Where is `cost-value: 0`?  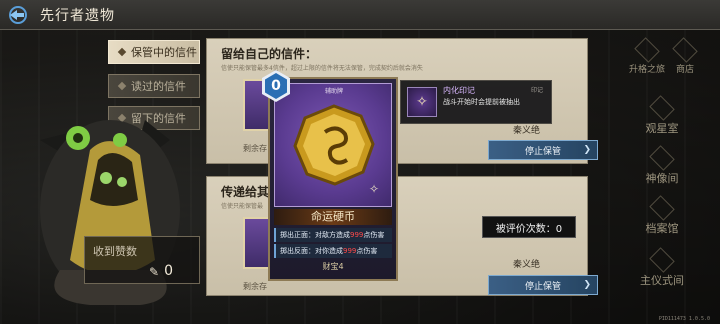
cost-value: 0 is located at coordinates (276, 86).